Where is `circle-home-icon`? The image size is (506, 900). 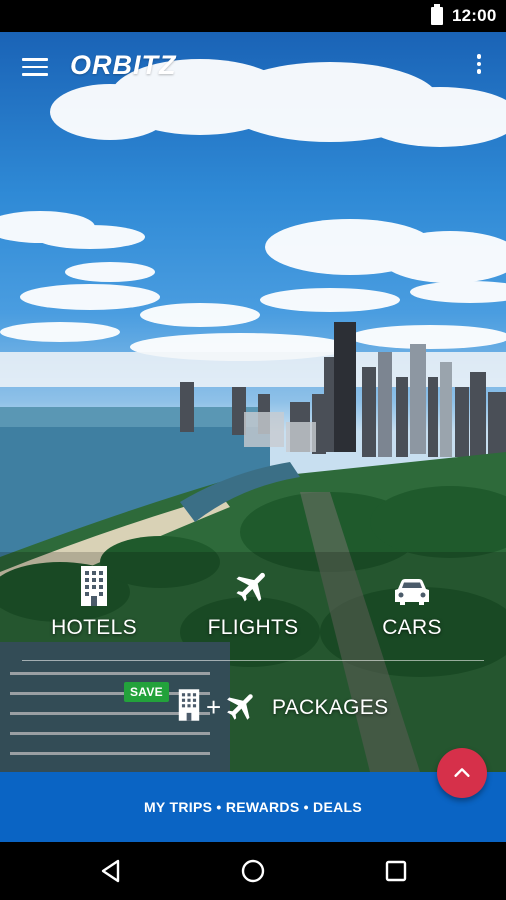 circle-home-icon is located at coordinates (253, 871).